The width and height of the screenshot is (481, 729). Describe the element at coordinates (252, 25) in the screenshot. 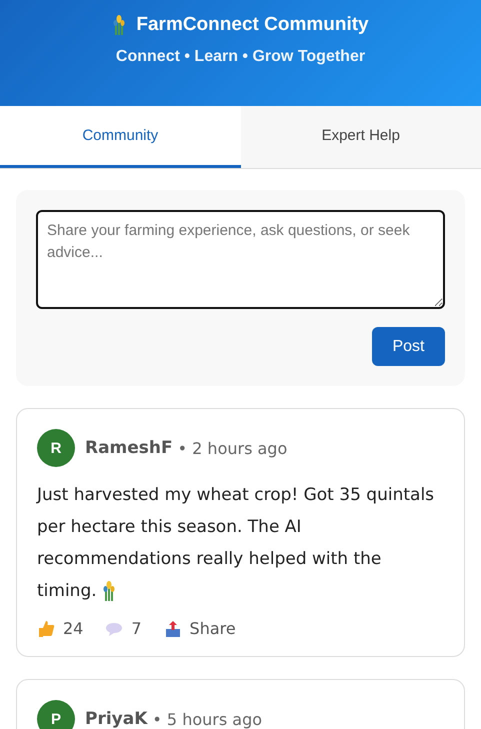

I see `app-title: FarmConnect Community` at that location.